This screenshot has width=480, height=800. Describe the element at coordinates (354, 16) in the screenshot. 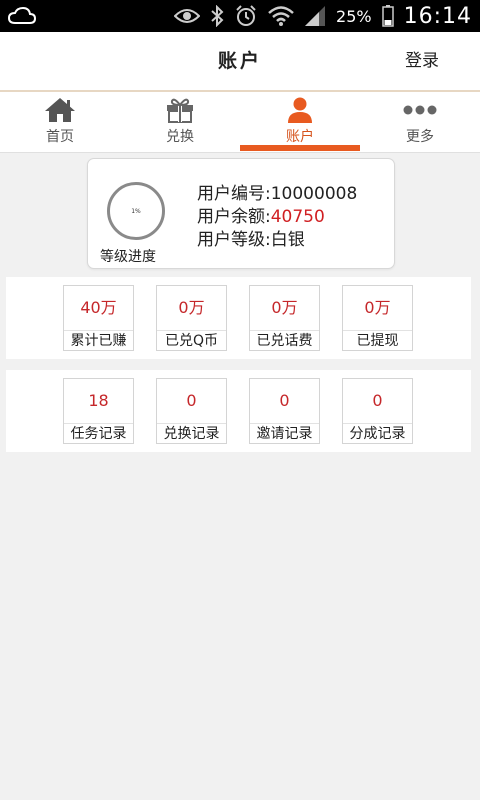

I see `battery-percent: 25%` at that location.